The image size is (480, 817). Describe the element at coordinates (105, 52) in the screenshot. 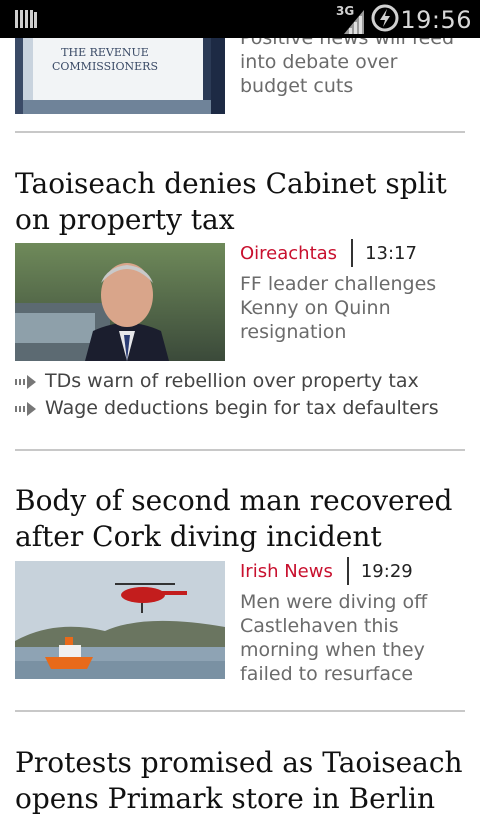

I see `svg-text: THE REVENUE` at that location.